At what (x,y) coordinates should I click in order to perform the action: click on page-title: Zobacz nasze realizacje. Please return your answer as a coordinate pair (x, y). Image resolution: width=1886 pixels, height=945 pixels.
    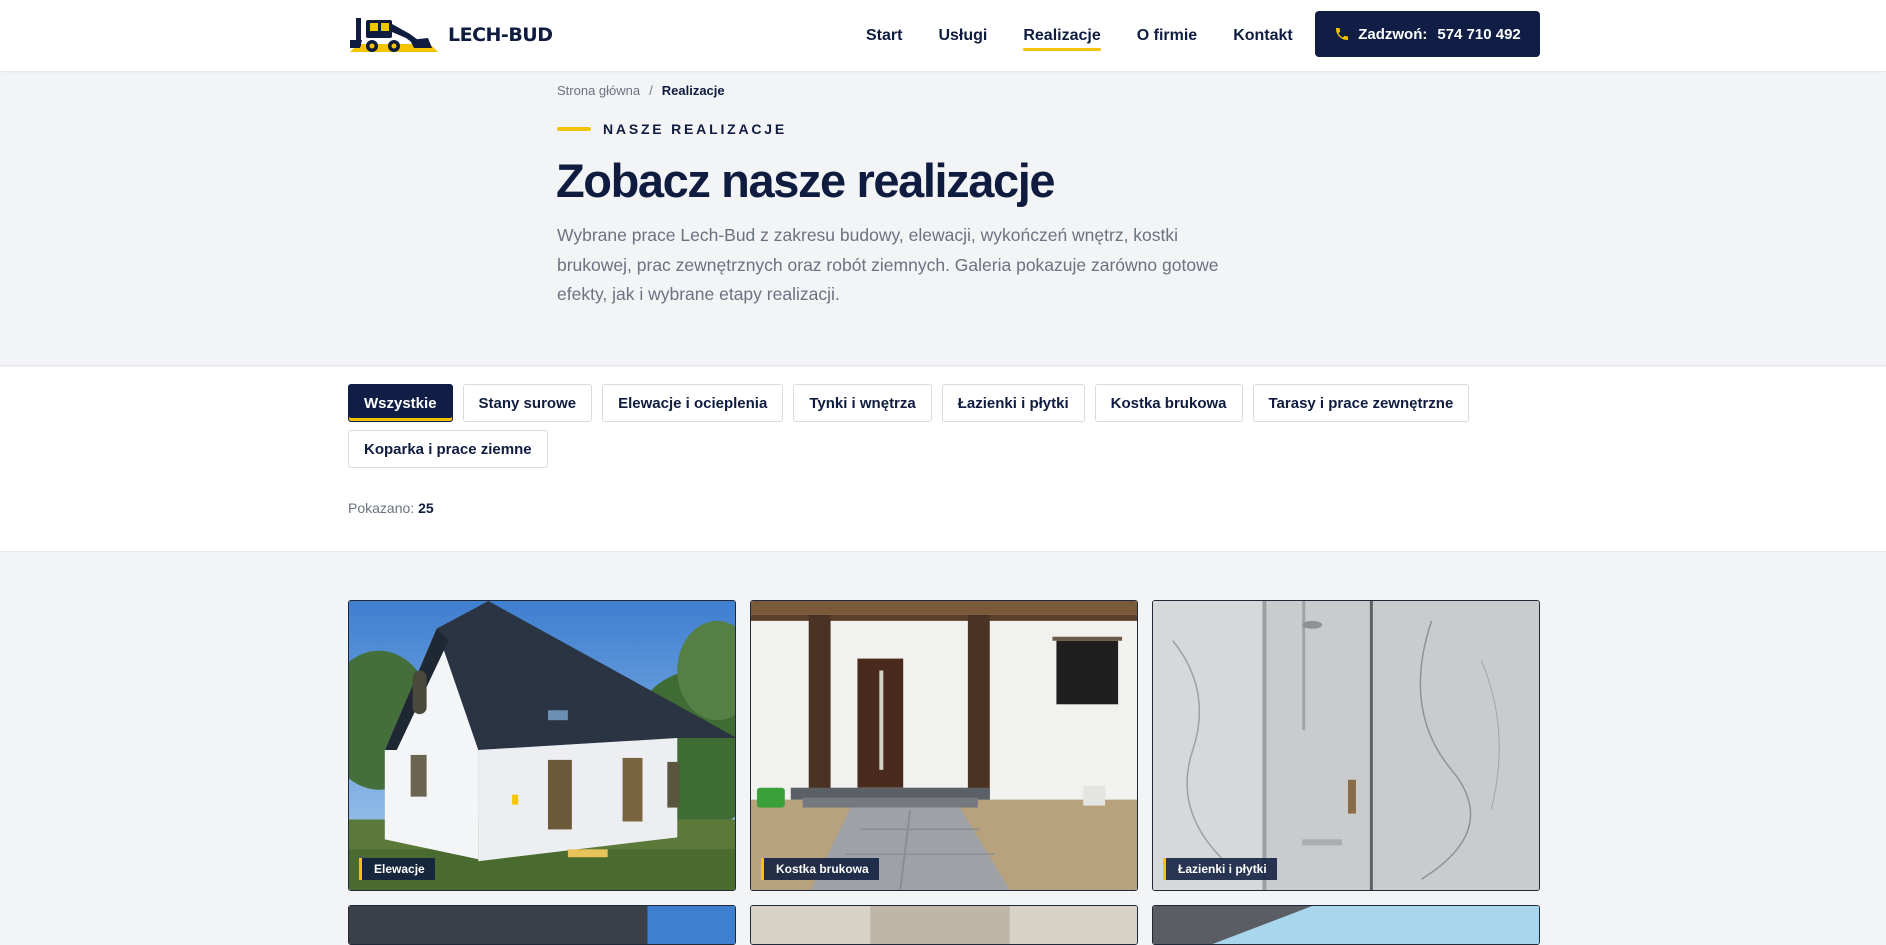
    Looking at the image, I should click on (806, 180).